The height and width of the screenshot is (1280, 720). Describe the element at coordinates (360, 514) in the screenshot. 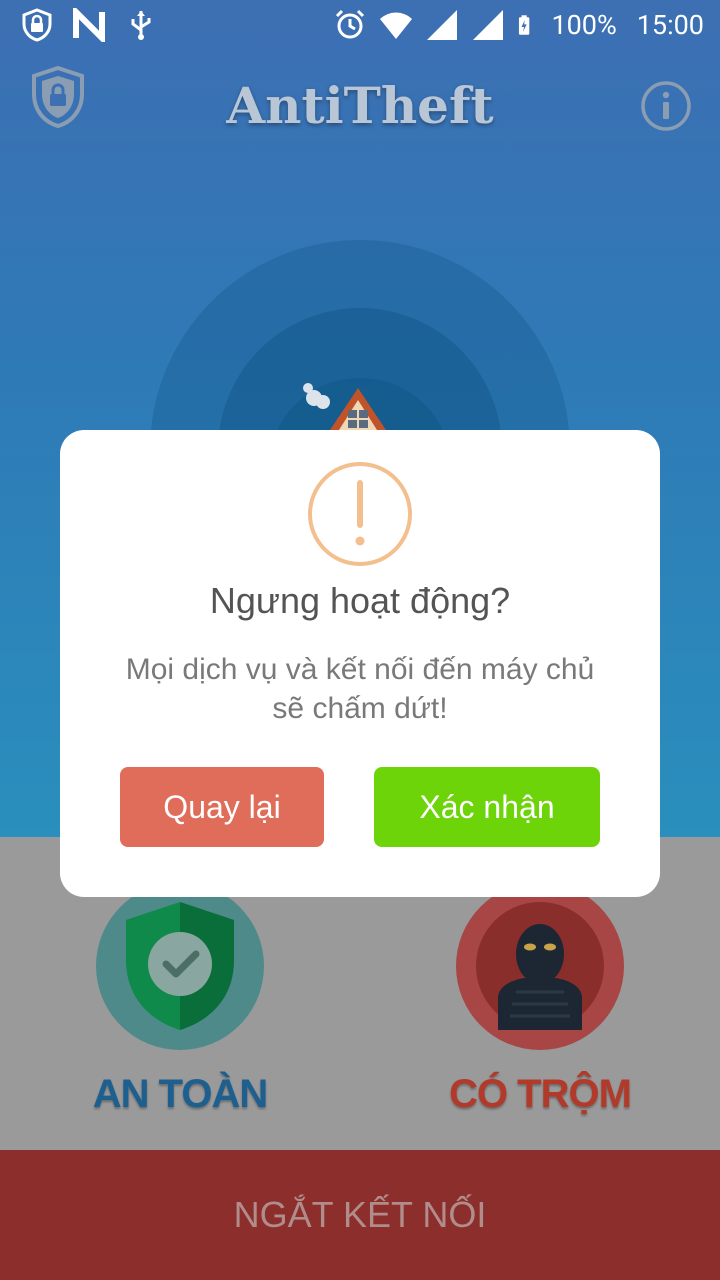

I see `exclamation-circle-icon` at that location.